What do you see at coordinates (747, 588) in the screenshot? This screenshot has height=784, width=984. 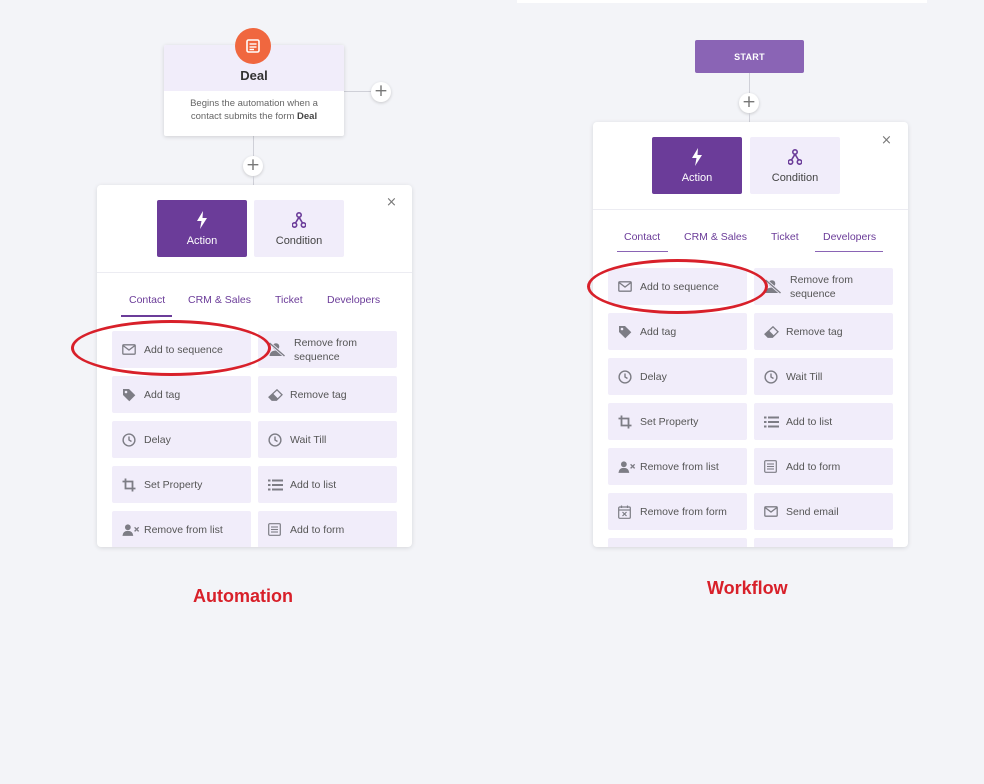 I see `caption-workflow: Workflow` at bounding box center [747, 588].